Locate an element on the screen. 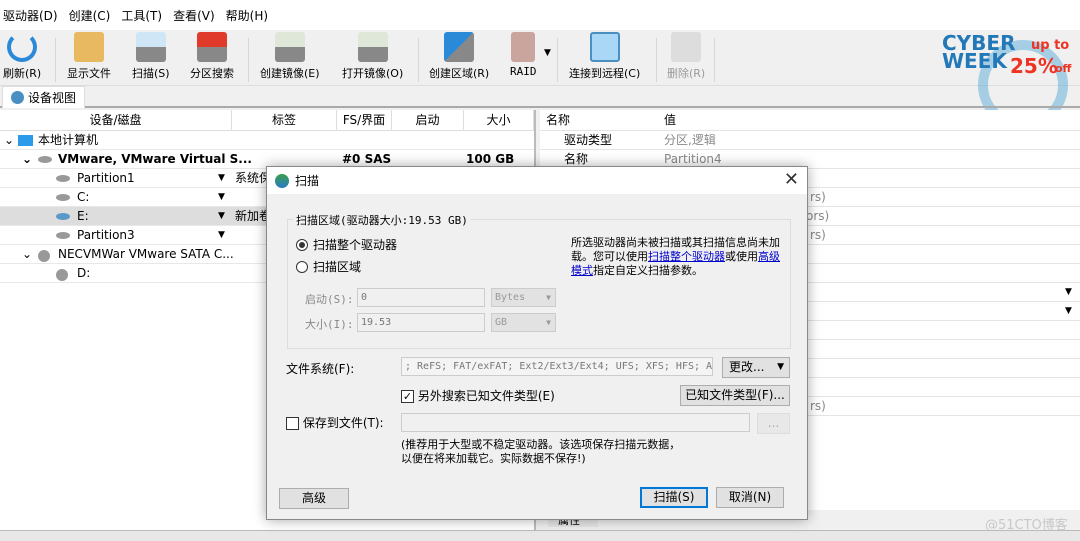 This screenshot has width=1080, height=541. create-image-button: 创建镜像(E) is located at coordinates (290, 56).